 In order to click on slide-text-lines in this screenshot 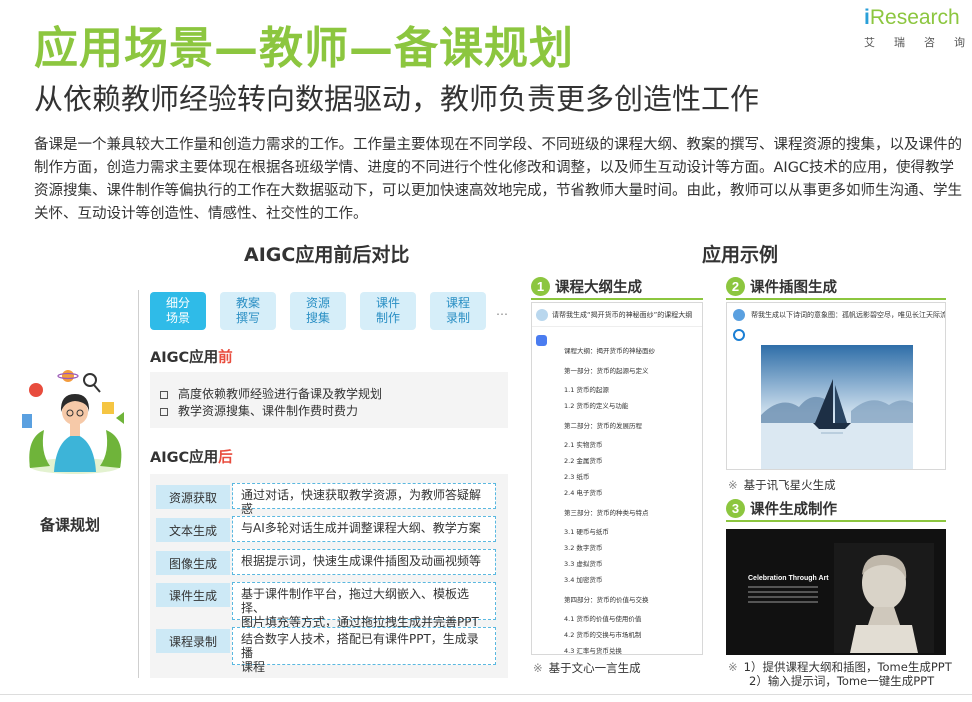, I will do `click(783, 596)`.